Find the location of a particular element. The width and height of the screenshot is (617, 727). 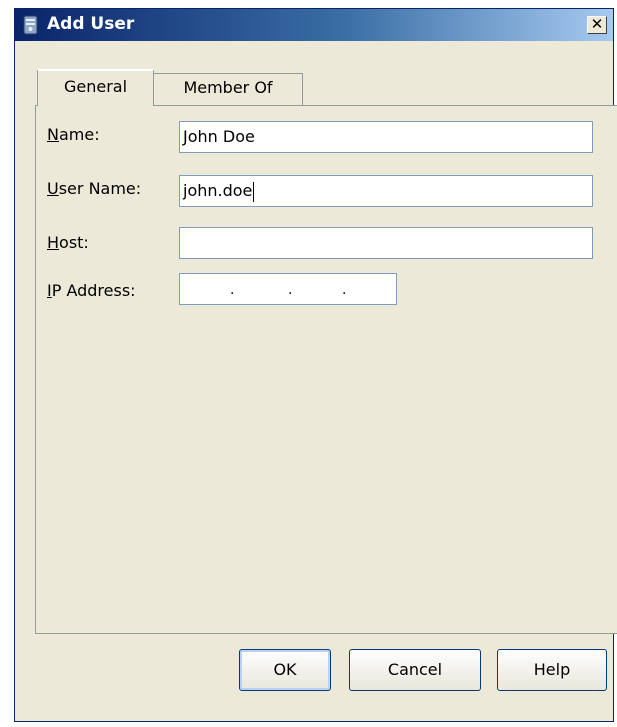

window-title: Add User is located at coordinates (91, 24).